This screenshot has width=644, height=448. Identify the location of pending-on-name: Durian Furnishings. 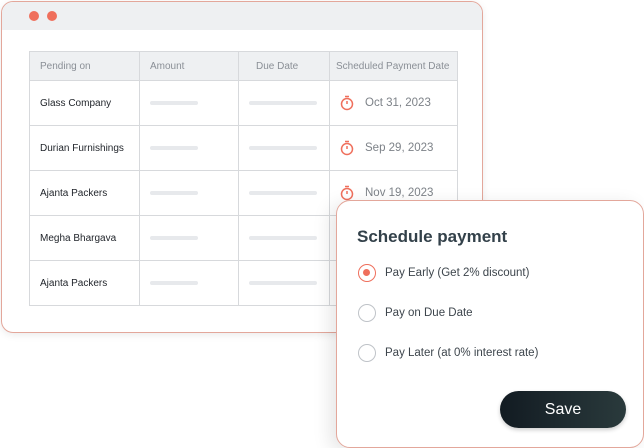
(82, 148).